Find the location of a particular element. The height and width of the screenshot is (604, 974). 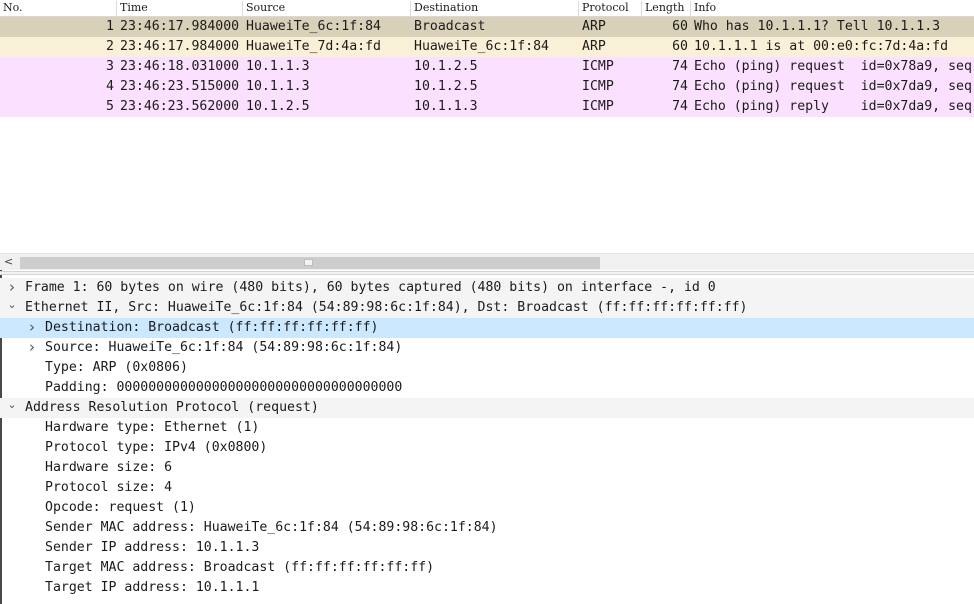

detail-text: Hardware size: 6 is located at coordinates (109, 467).